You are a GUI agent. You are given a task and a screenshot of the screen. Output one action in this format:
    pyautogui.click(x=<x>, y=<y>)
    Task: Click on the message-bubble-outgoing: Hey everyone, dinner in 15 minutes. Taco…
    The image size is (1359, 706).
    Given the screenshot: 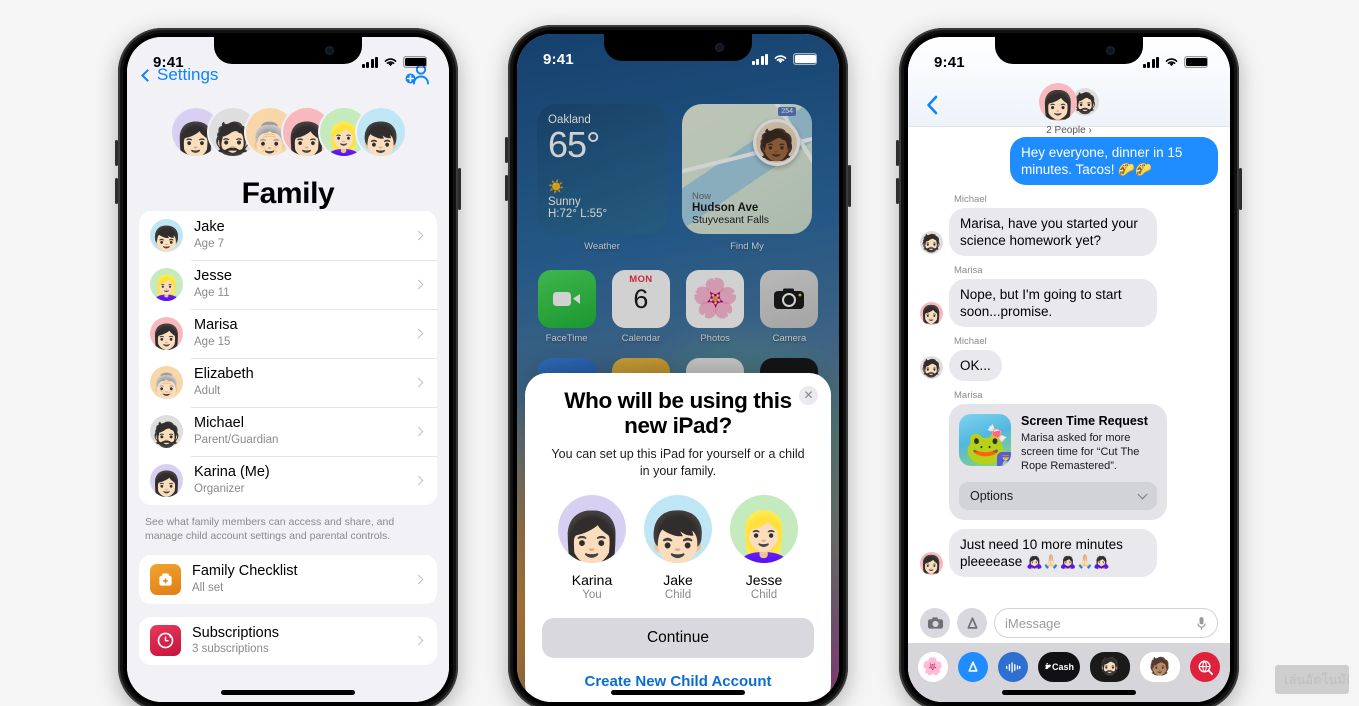 What is the action you would take?
    pyautogui.click(x=1114, y=161)
    